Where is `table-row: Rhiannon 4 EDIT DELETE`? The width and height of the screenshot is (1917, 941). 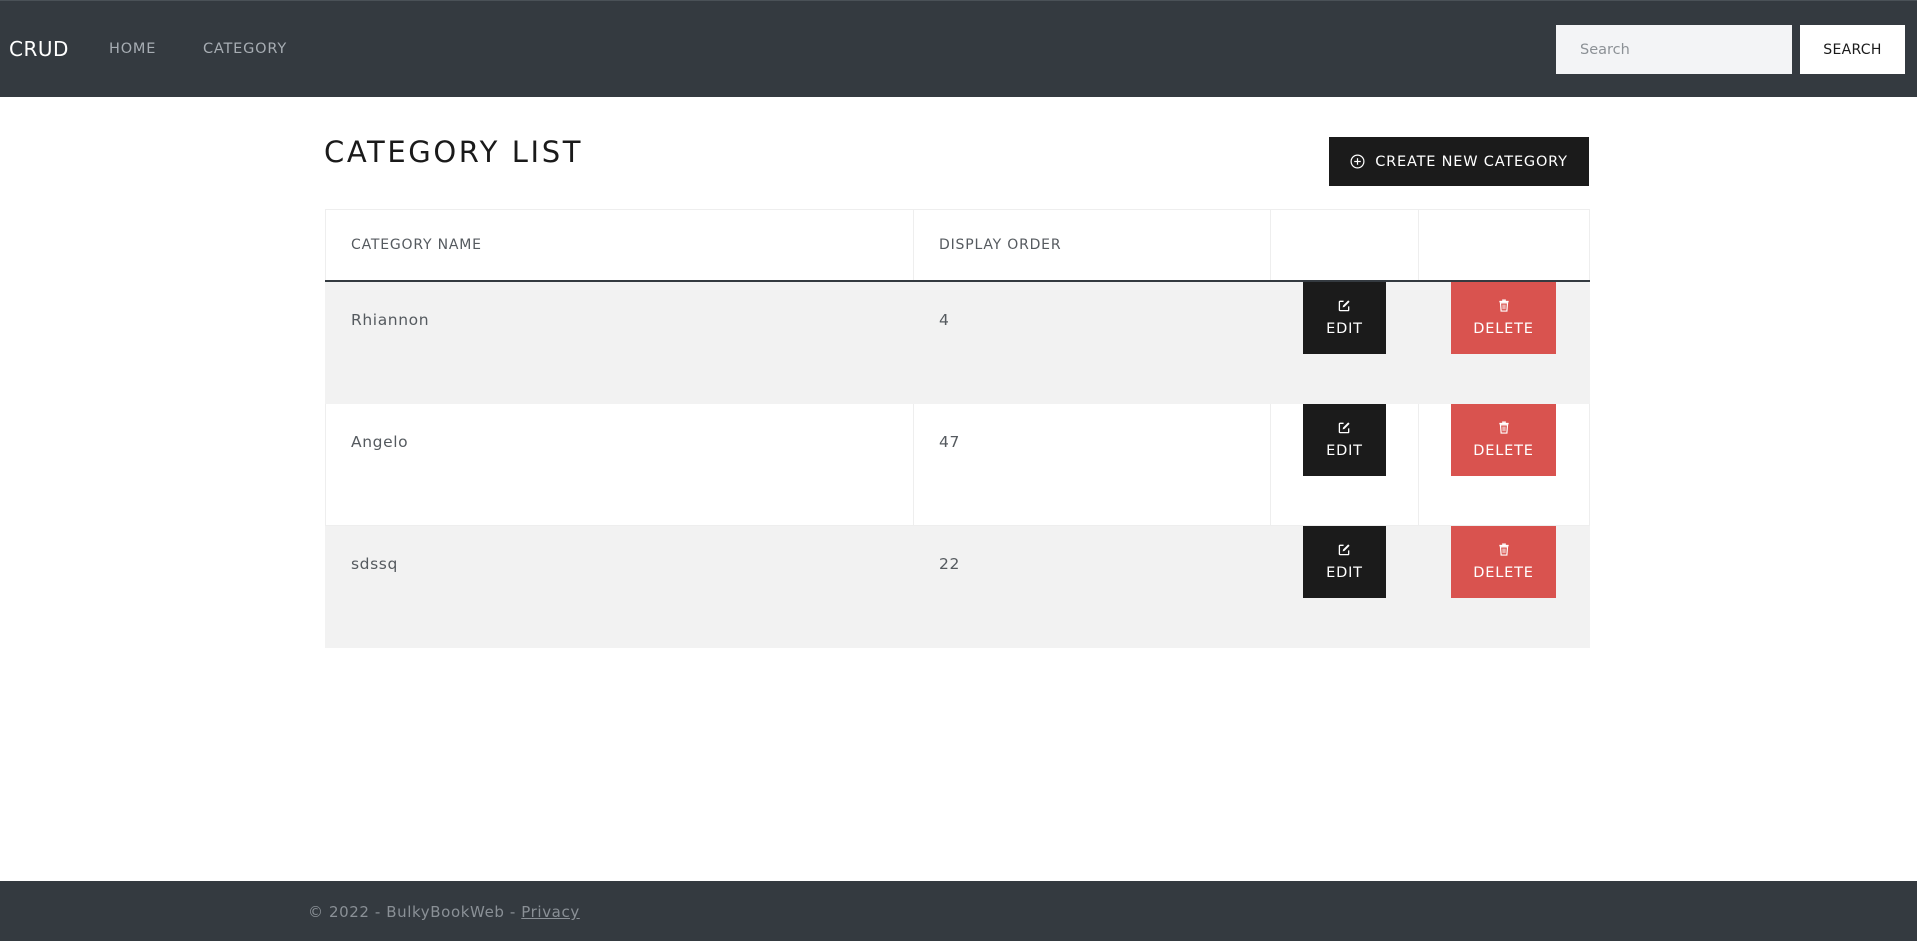 table-row: Rhiannon 4 EDIT DELETE is located at coordinates (957, 342).